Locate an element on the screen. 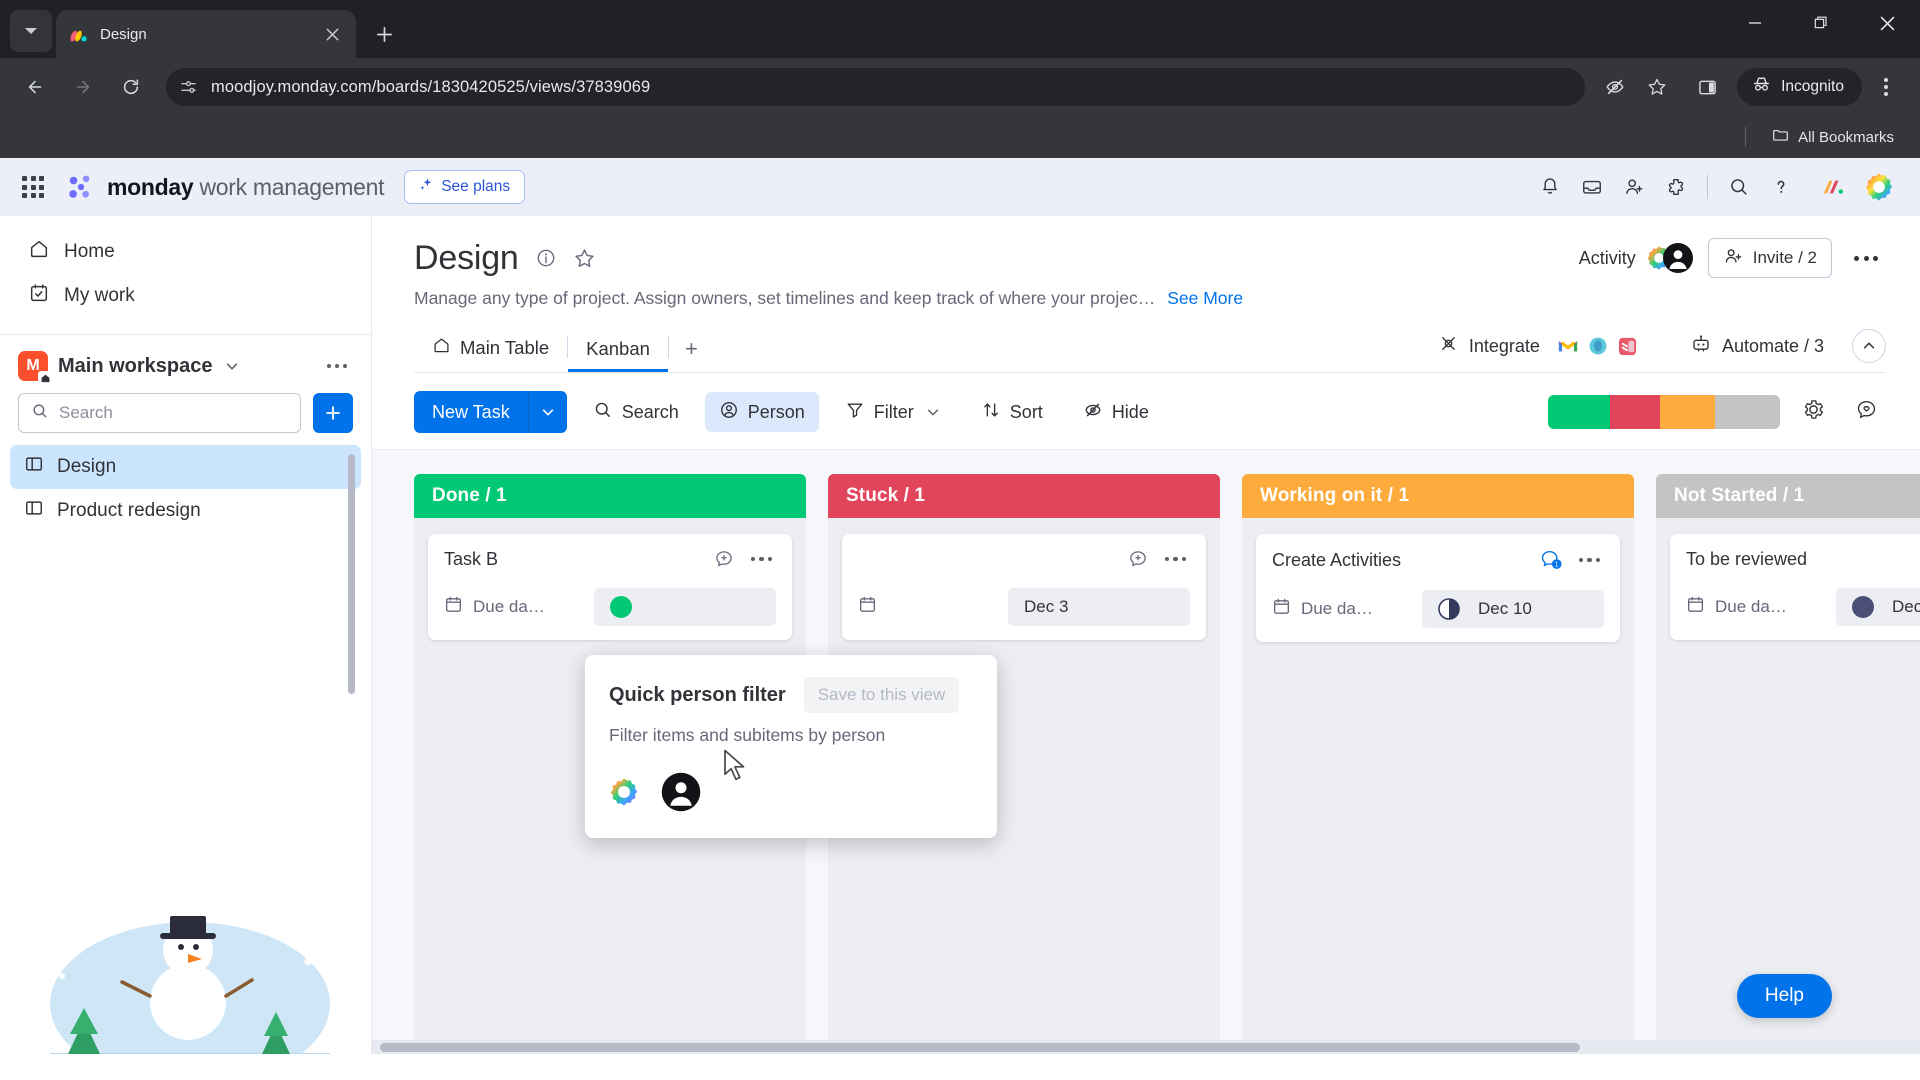 This screenshot has width=1920, height=1080. search-input is located at coordinates (173, 413).